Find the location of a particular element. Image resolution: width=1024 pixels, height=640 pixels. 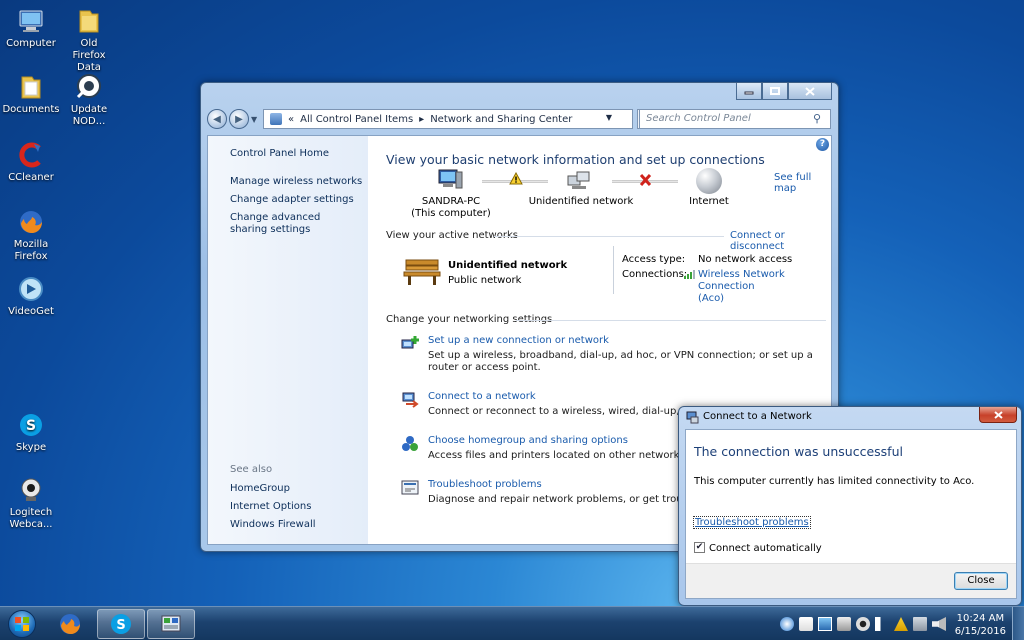

windows-logo-icon is located at coordinates (22, 624).